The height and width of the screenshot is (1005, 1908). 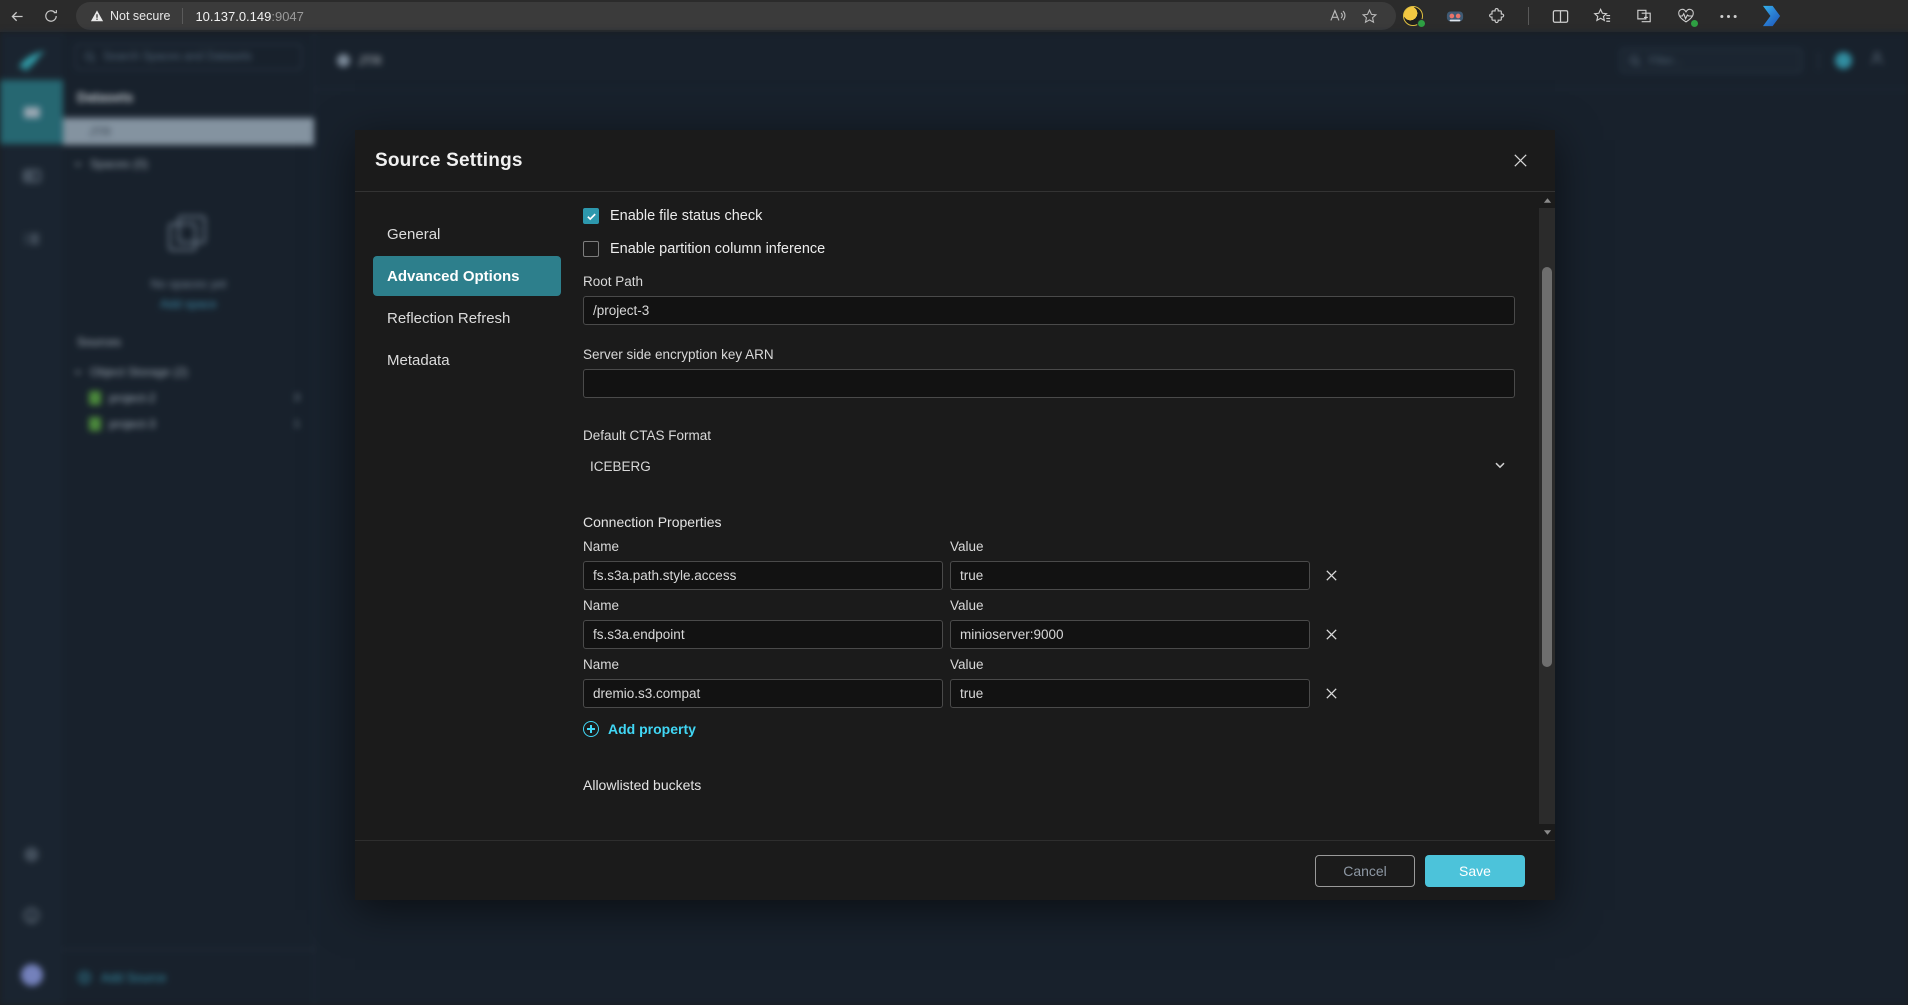 What do you see at coordinates (591, 729) in the screenshot?
I see `plus-circle-icon` at bounding box center [591, 729].